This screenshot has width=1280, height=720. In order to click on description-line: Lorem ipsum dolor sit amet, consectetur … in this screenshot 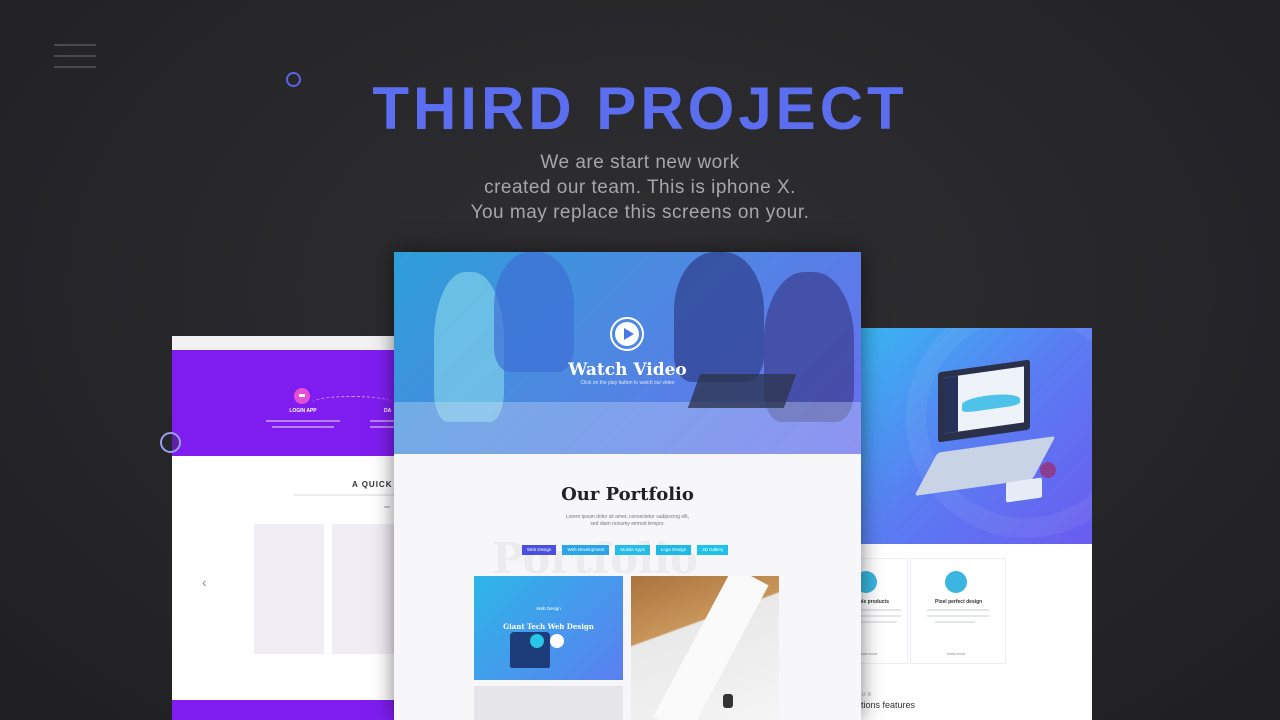, I will do `click(627, 517)`.